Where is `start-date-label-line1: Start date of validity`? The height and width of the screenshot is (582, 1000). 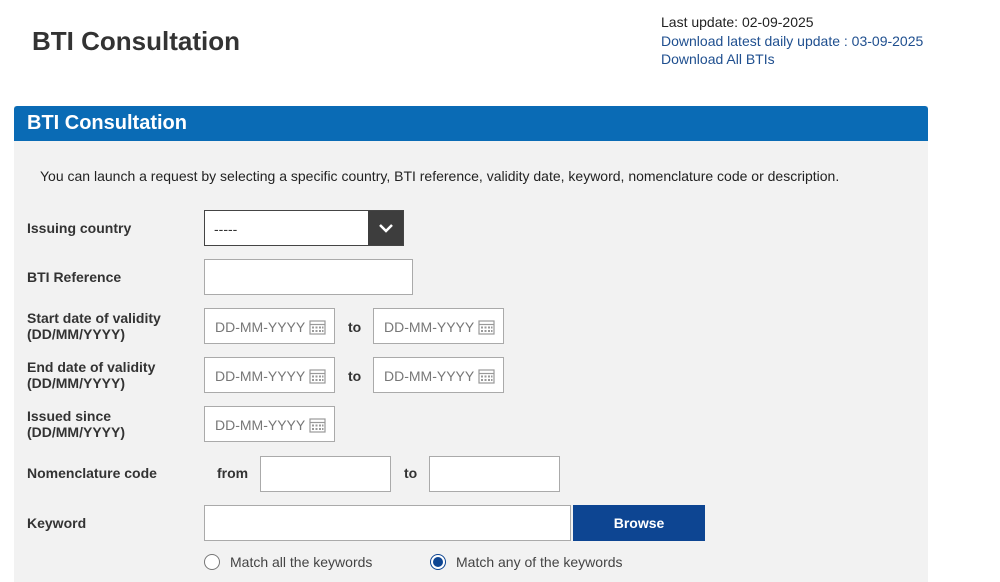
start-date-label-line1: Start date of validity is located at coordinates (94, 318).